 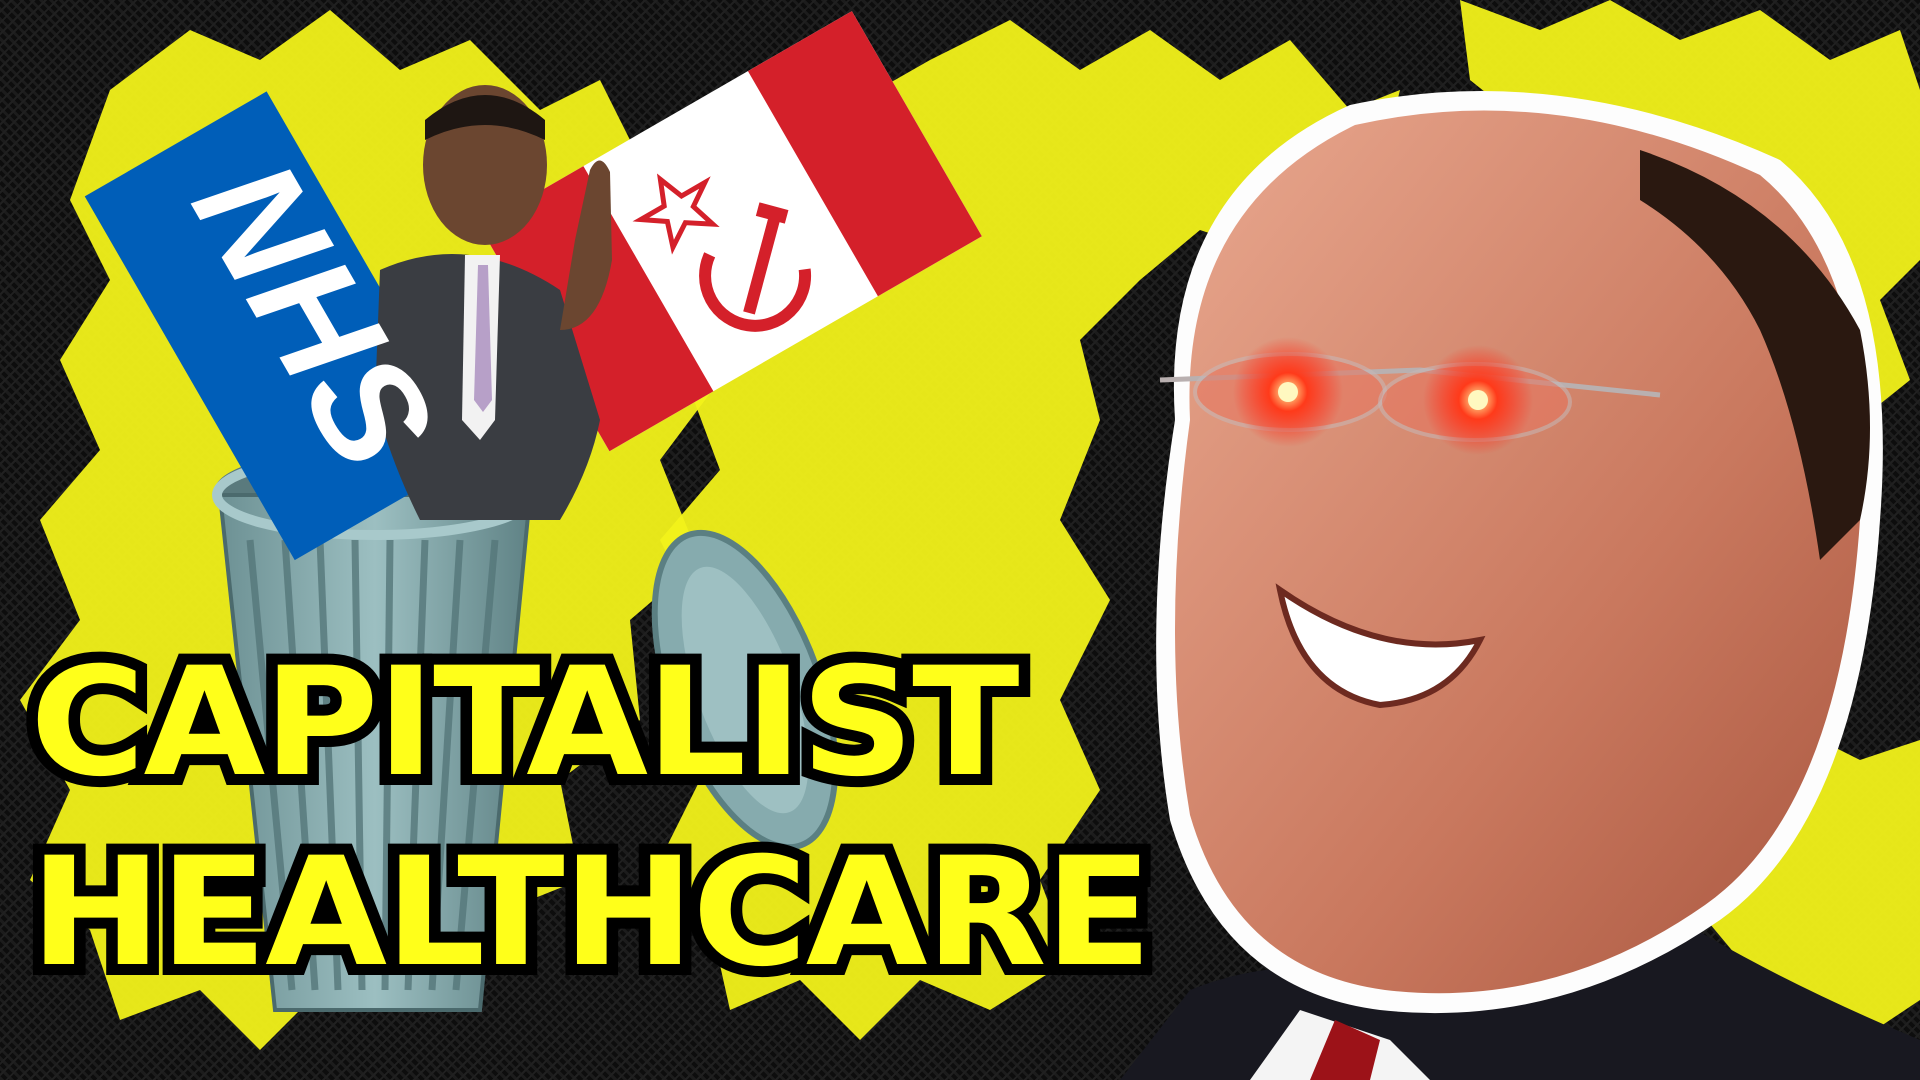 What do you see at coordinates (524, 723) in the screenshot?
I see `headline-line-1: CAPITALIST` at bounding box center [524, 723].